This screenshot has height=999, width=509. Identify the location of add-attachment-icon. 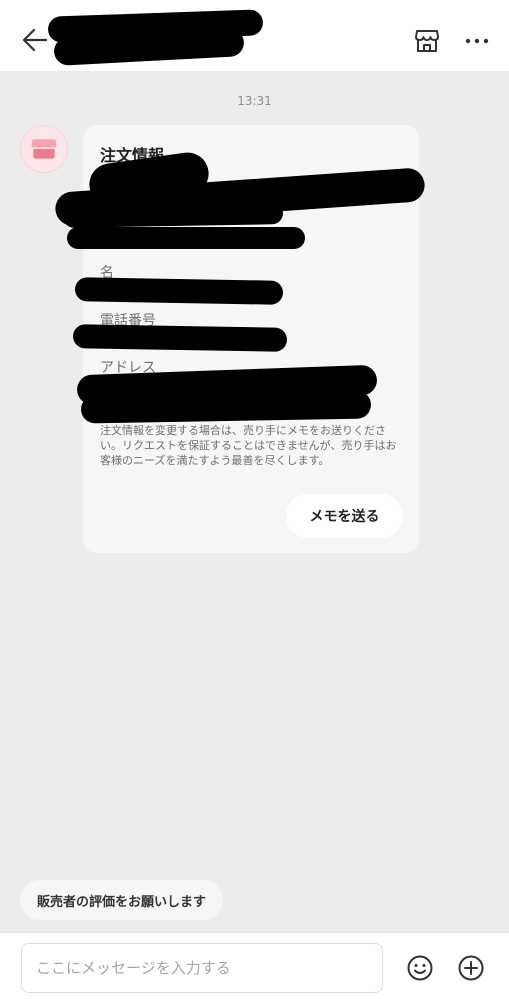
(471, 968).